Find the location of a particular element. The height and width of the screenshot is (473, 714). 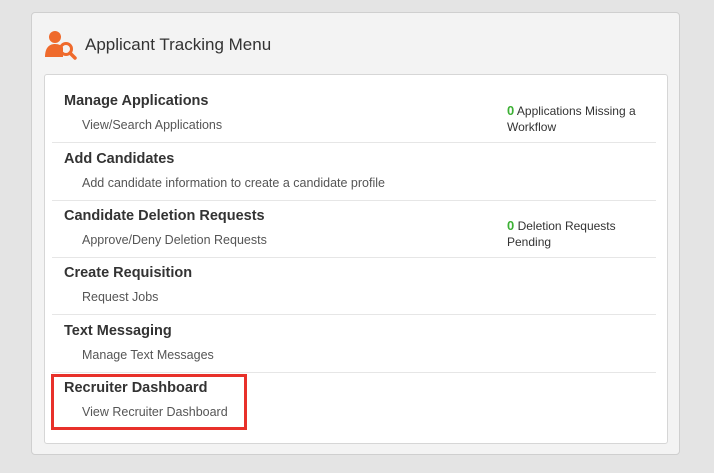

menu-item-title: Create Requisition is located at coordinates (128, 273).